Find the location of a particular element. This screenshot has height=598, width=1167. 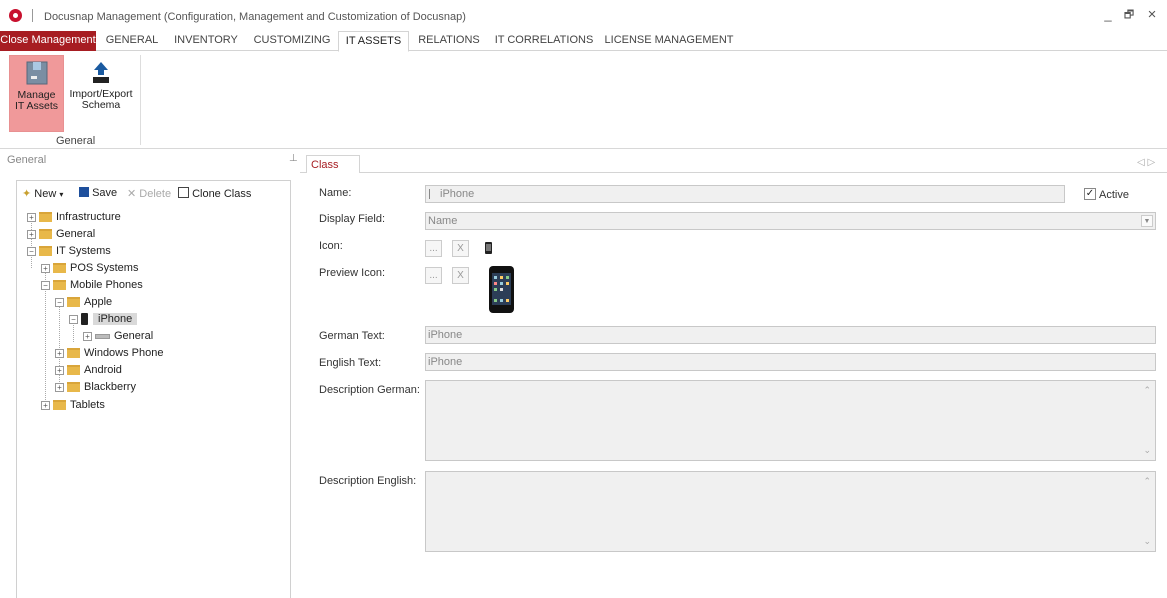

iphone-screen is located at coordinates (501, 289).